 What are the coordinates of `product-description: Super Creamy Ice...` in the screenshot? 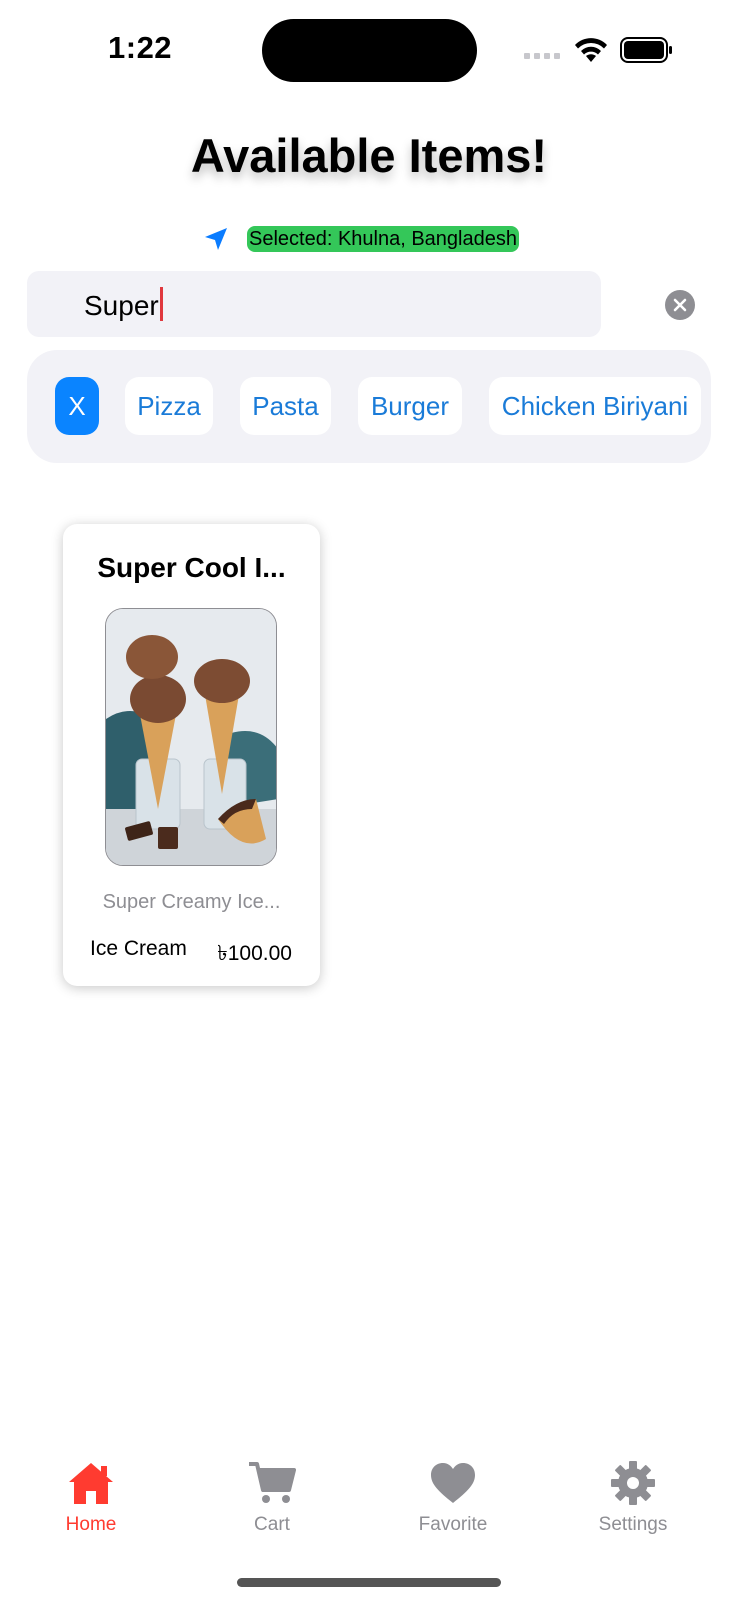 It's located at (191, 902).